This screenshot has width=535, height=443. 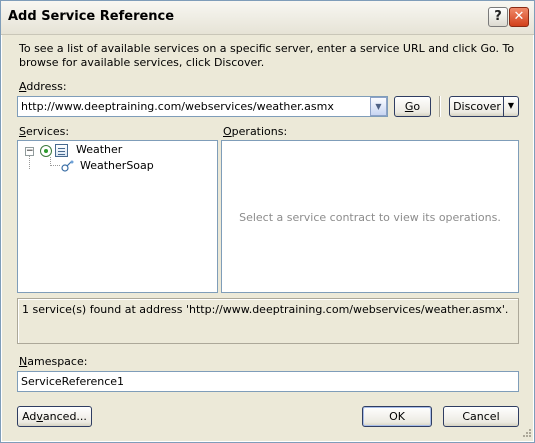 I want to click on ok-label: OK, so click(x=397, y=416).